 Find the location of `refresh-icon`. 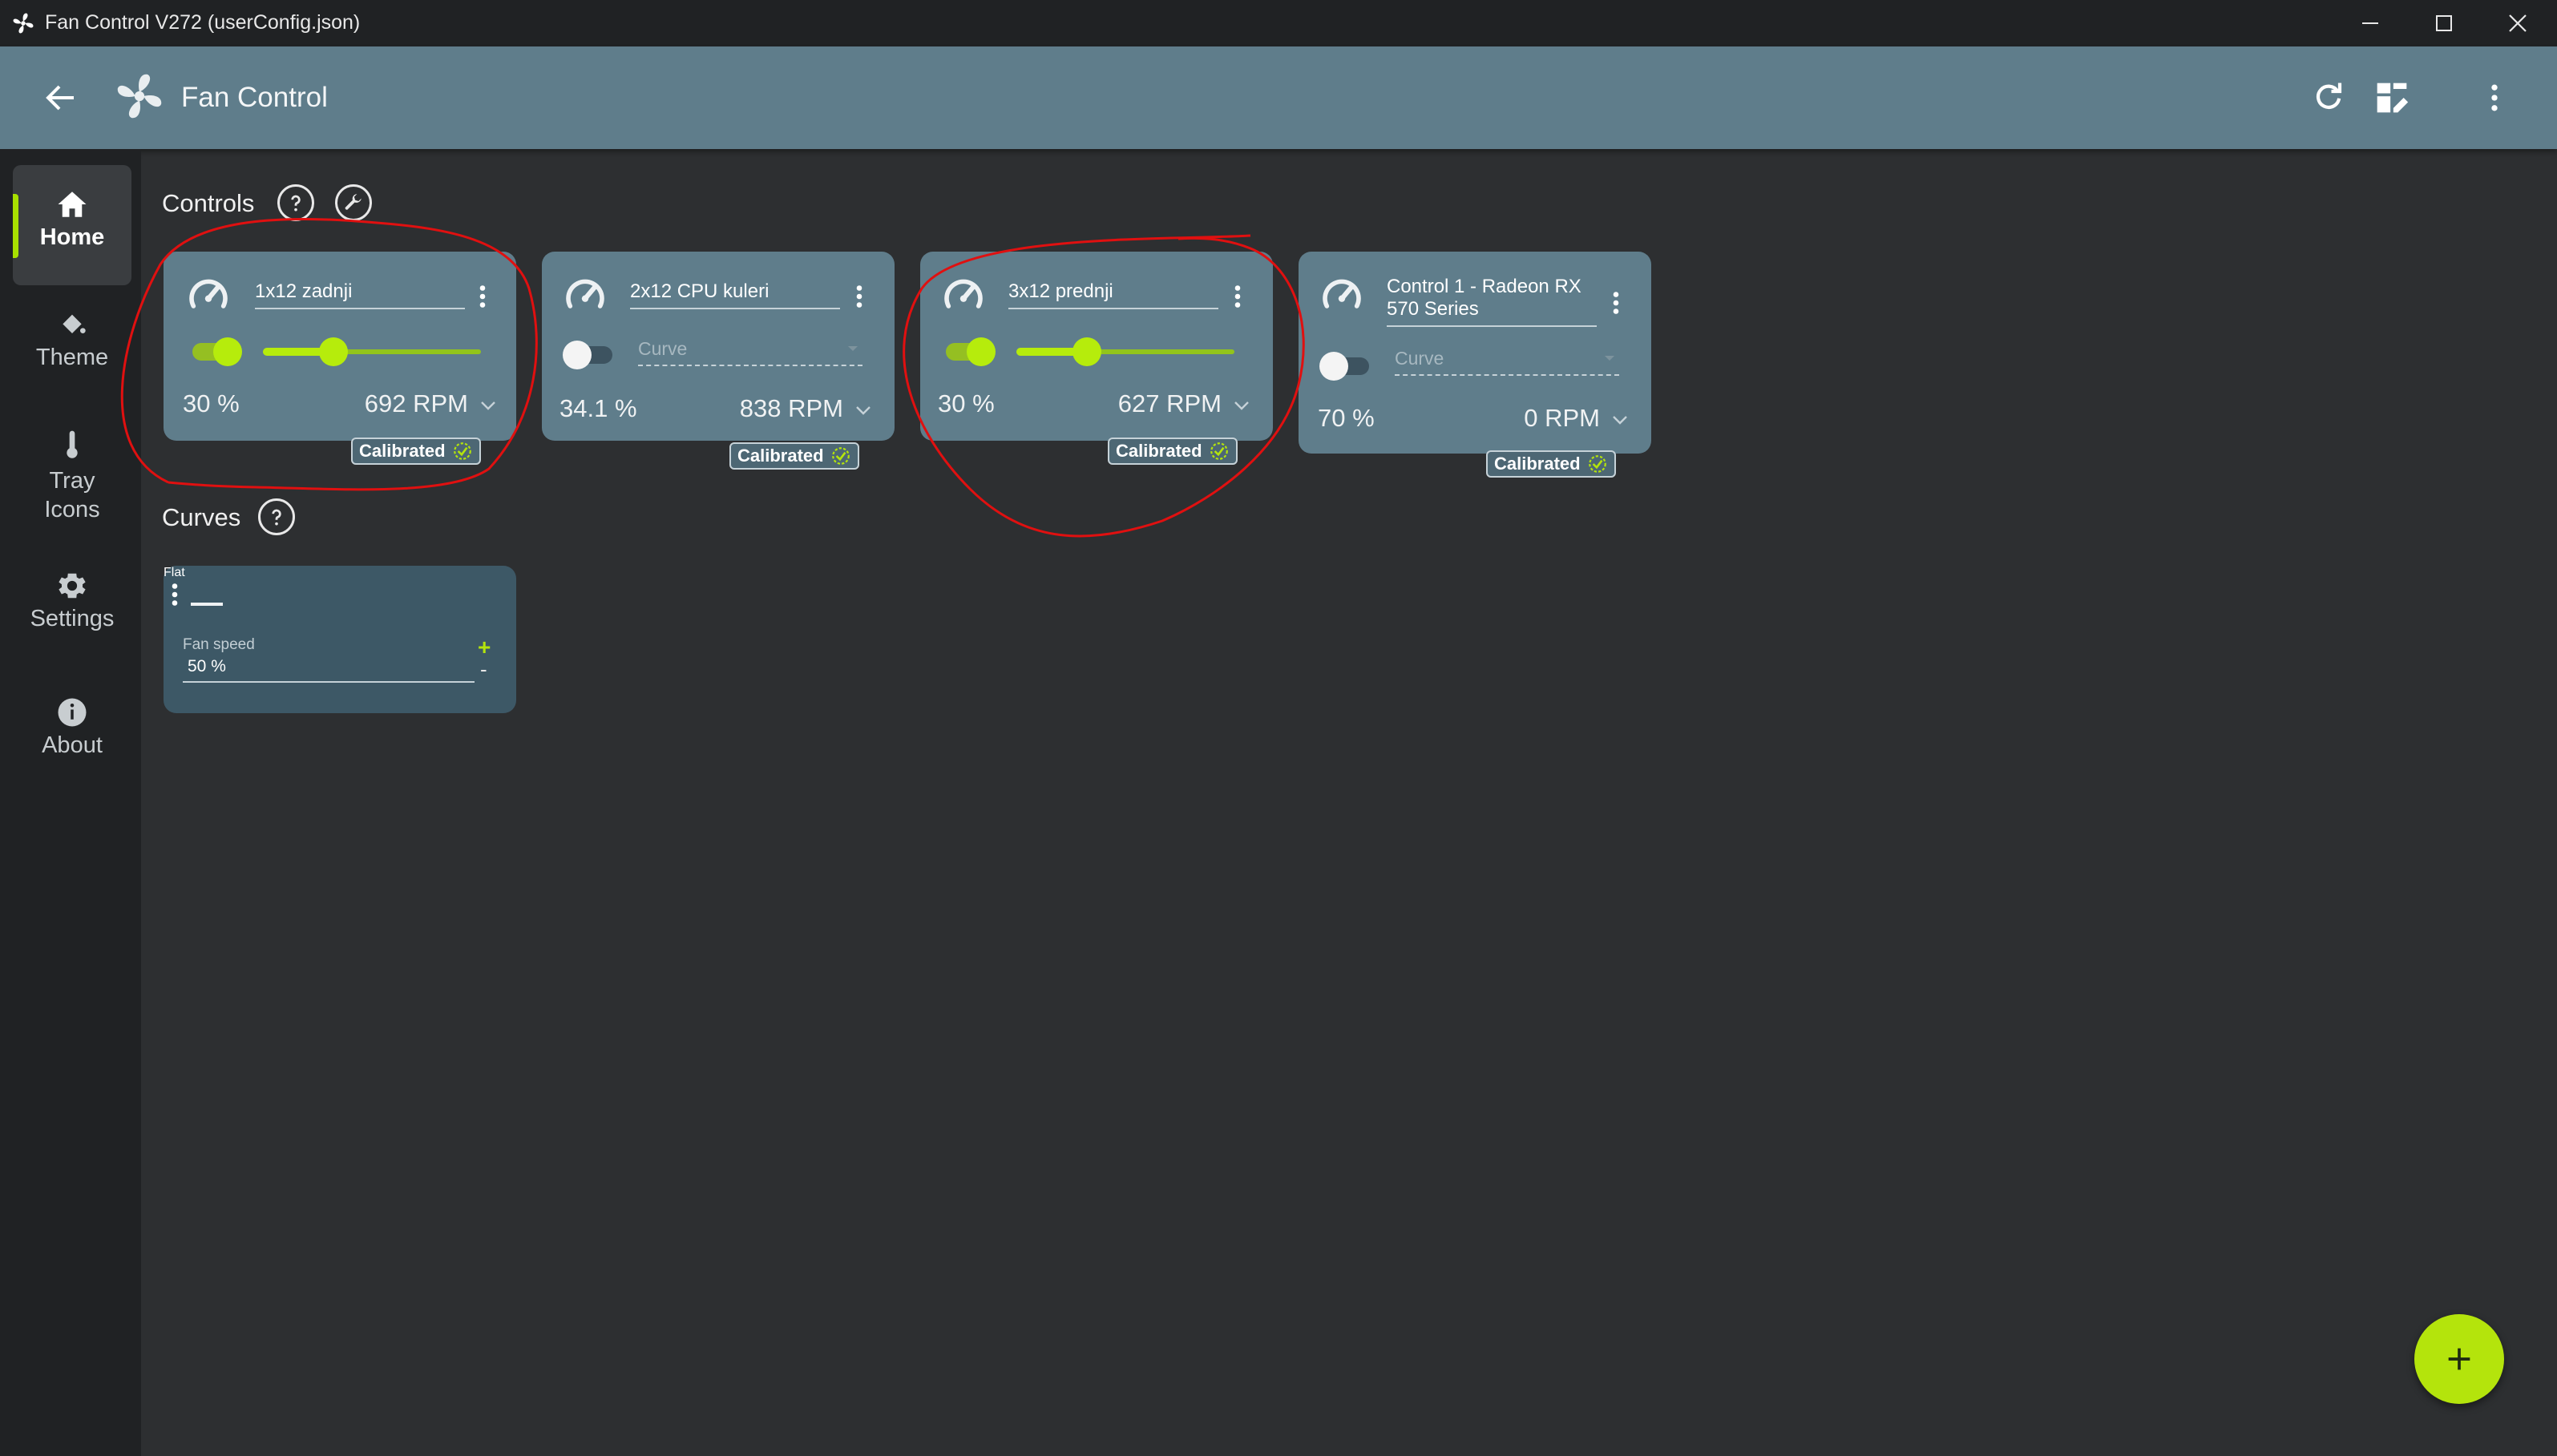

refresh-icon is located at coordinates (2329, 96).